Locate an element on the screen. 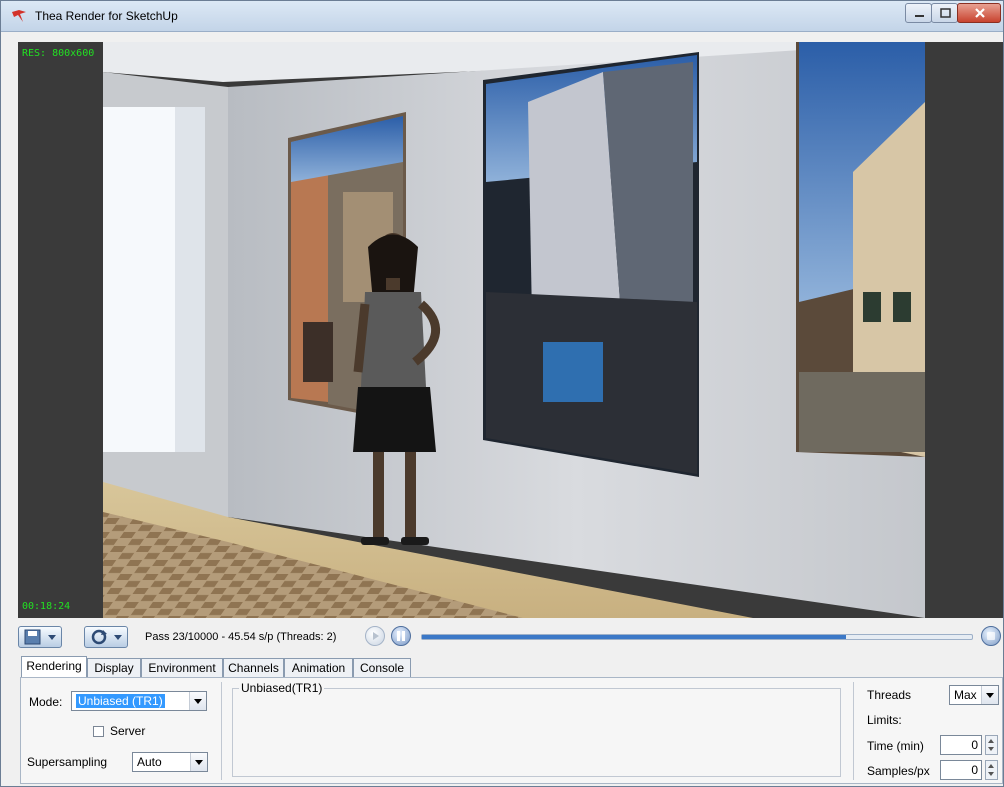  supersampling-select-value: Auto is located at coordinates (149, 762).